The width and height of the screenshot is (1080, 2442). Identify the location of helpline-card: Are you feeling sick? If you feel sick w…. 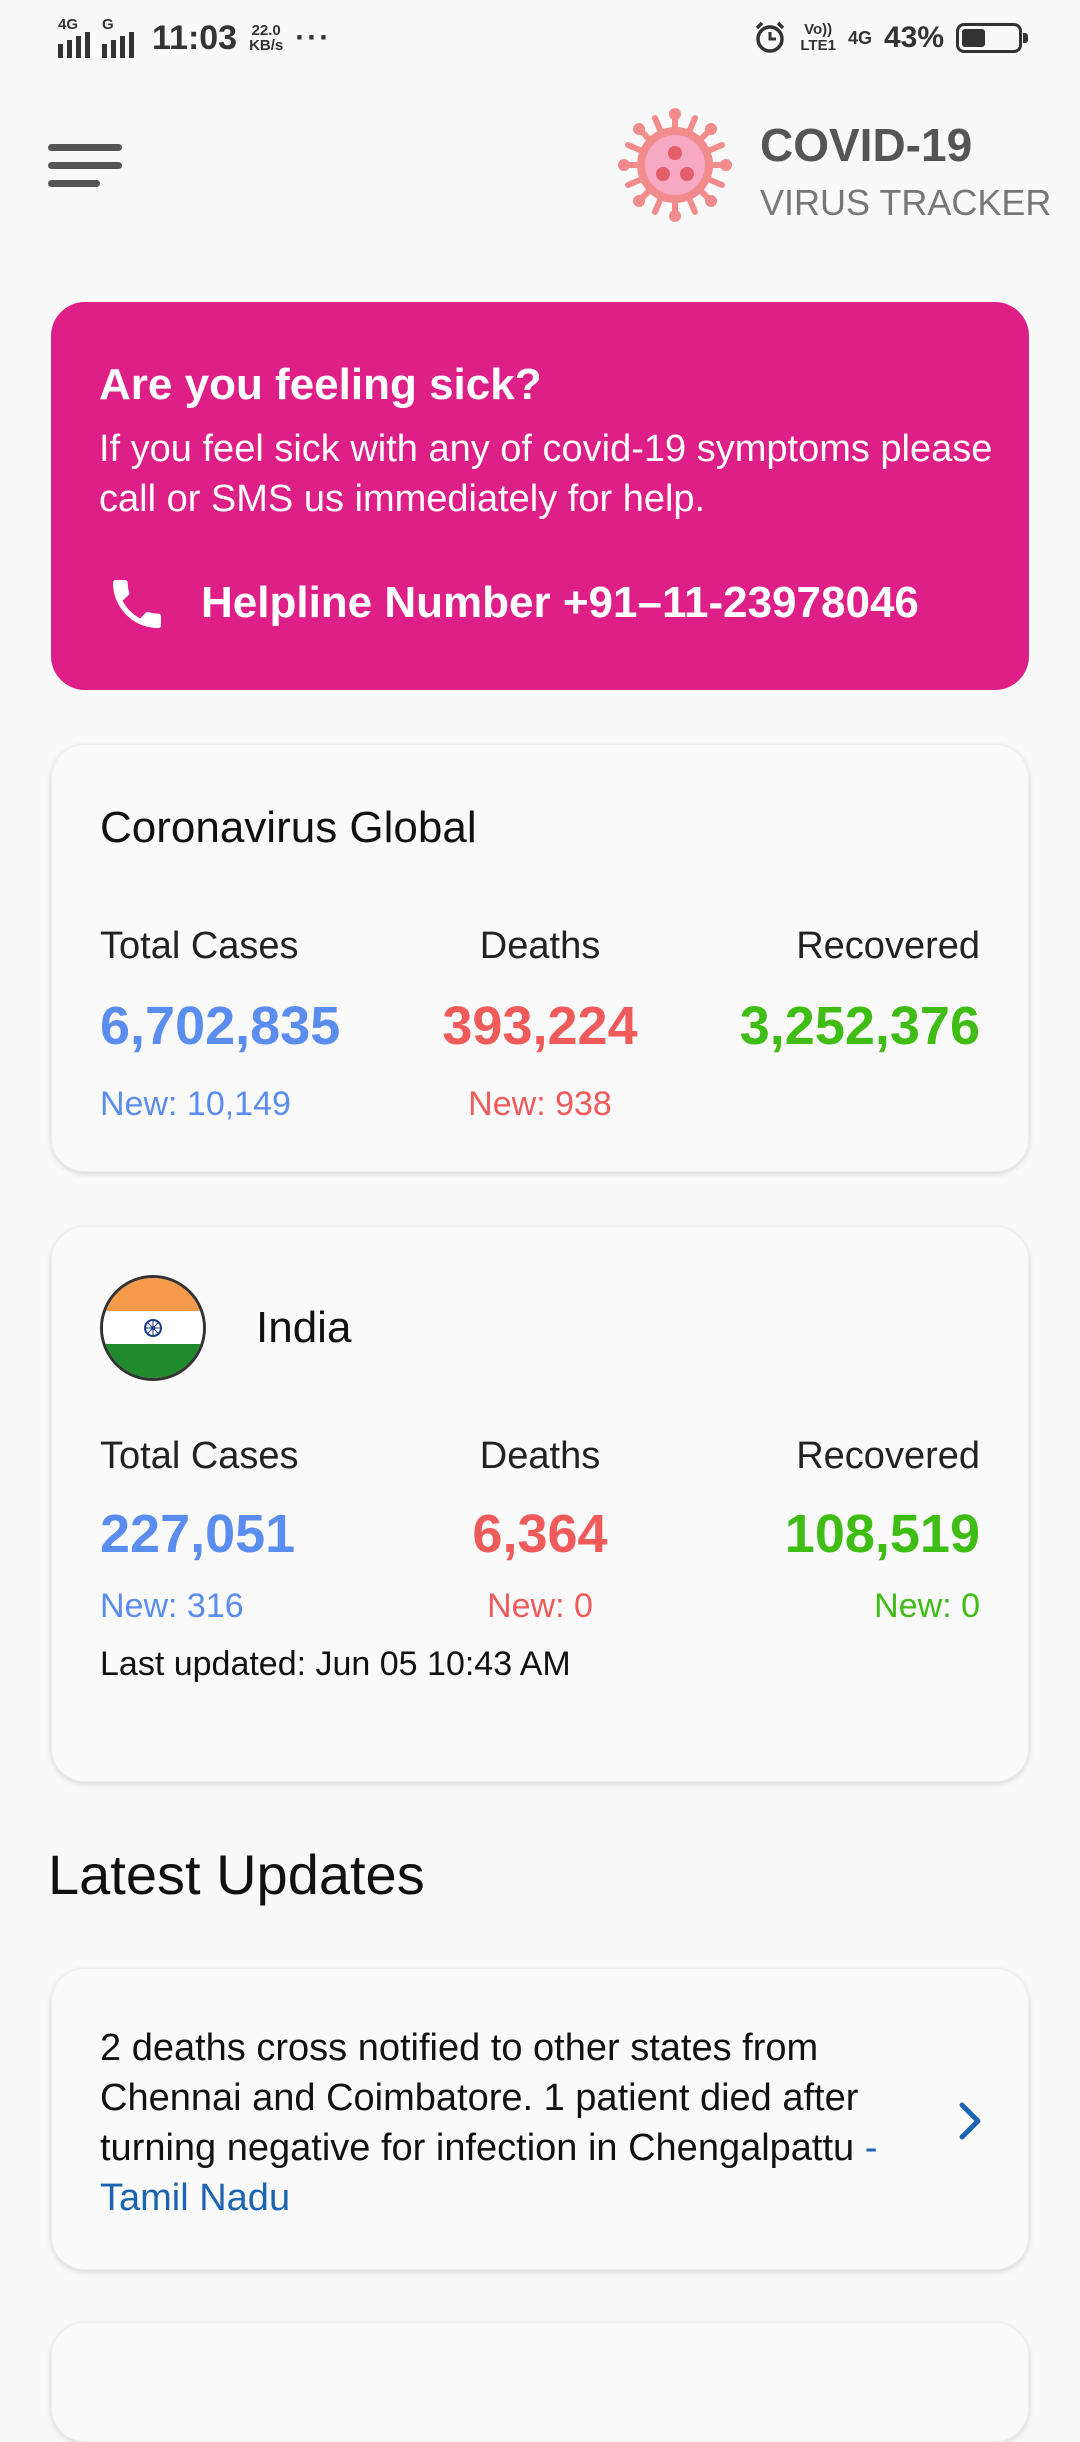
(540, 496).